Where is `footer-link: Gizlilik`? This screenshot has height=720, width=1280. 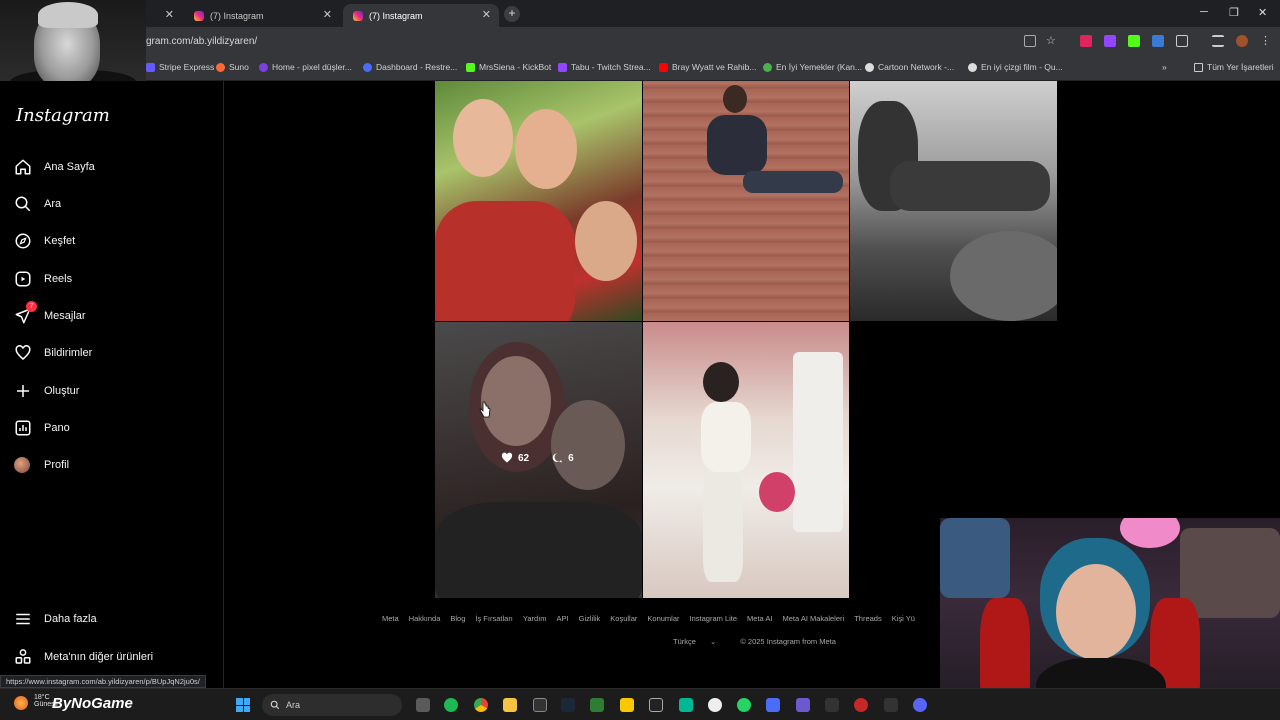
footer-link: Gizlilik is located at coordinates (590, 618).